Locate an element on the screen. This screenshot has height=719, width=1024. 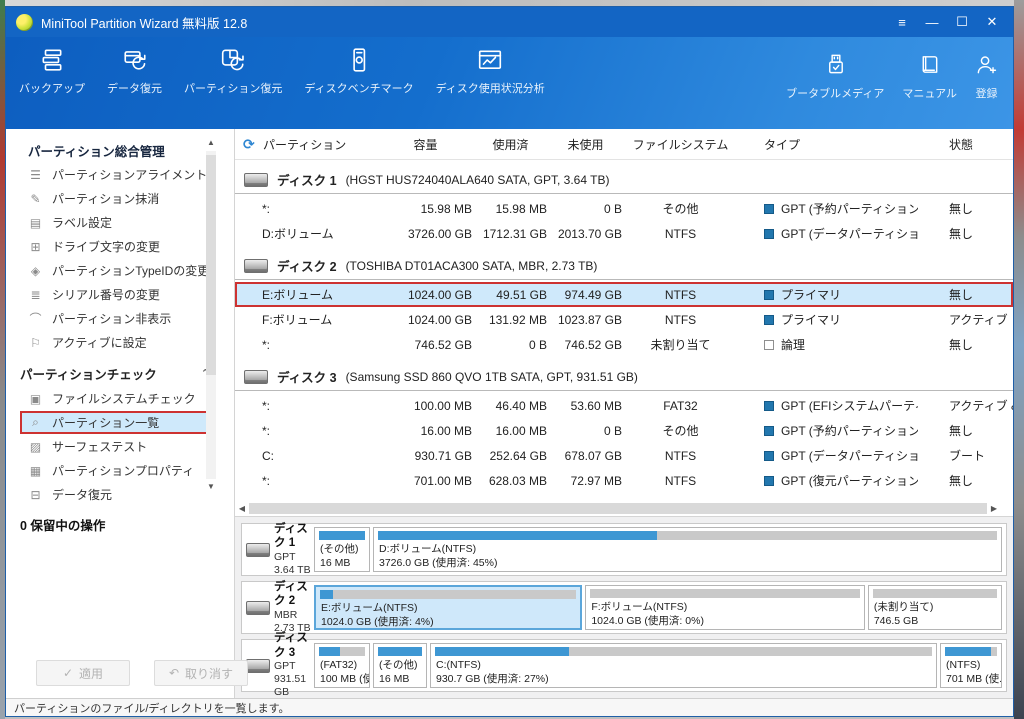
undo-arrow-icon: ↶ is located at coordinates (174, 673).